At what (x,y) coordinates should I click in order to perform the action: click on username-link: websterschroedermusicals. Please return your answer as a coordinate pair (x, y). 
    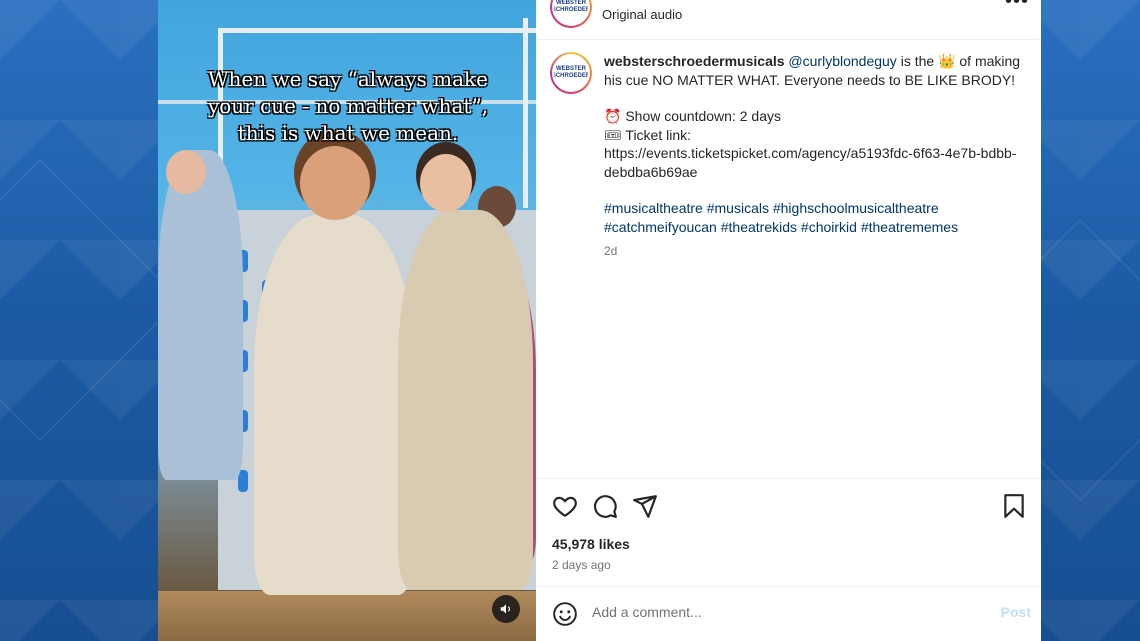
    Looking at the image, I should click on (694, 61).